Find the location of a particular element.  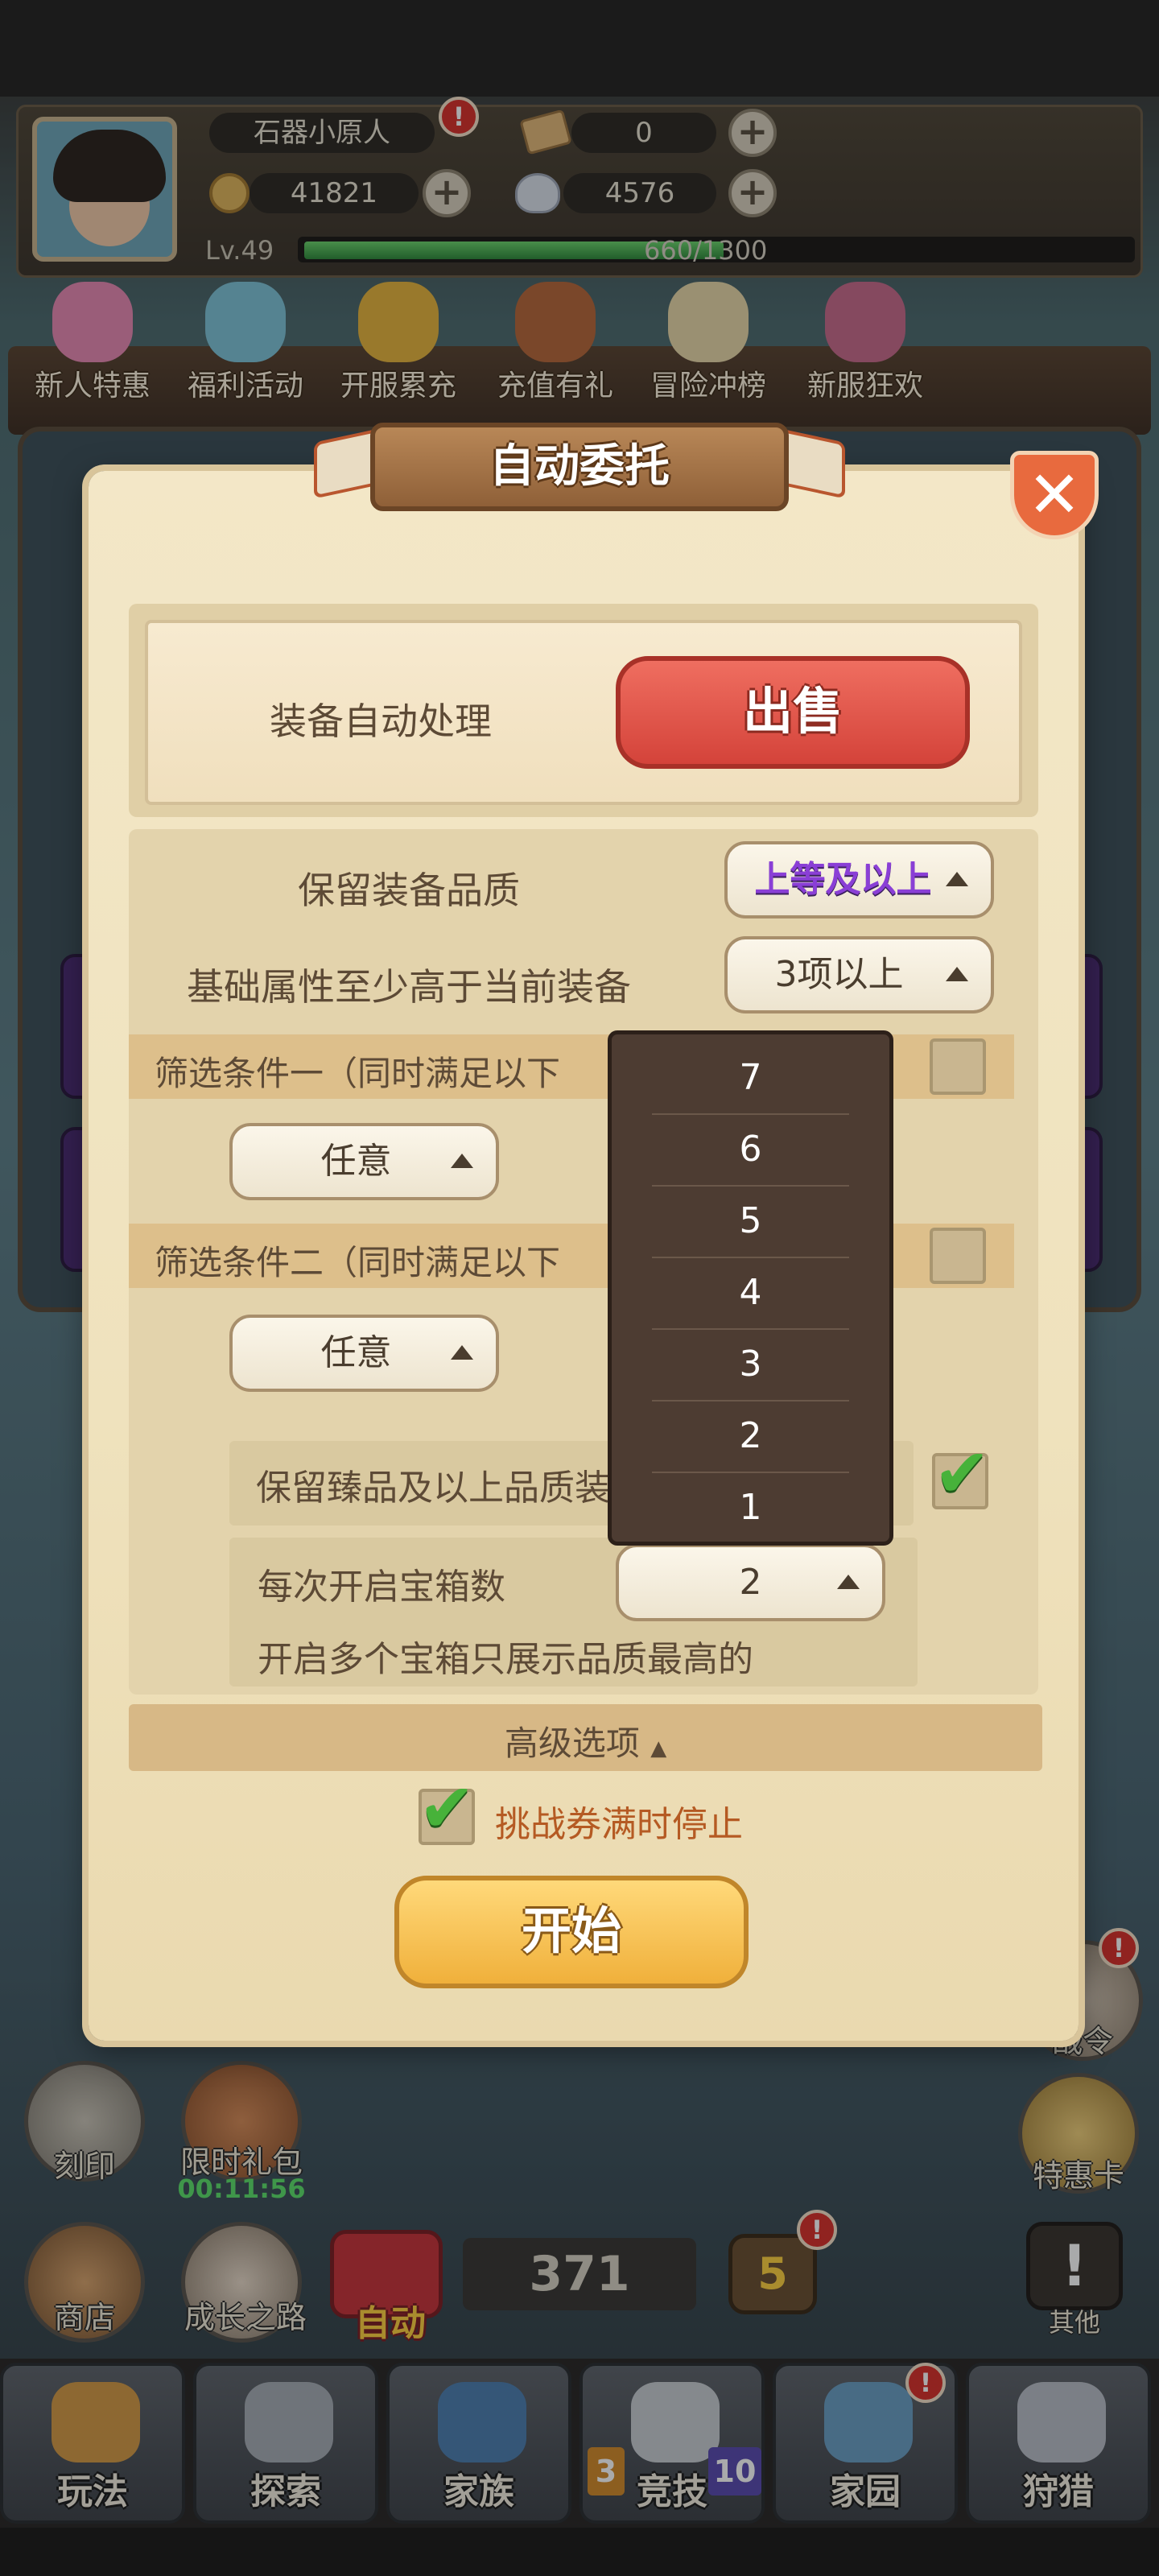

count-dropdown-list: 7 6 5 4 3 2 1 is located at coordinates (750, 1288).